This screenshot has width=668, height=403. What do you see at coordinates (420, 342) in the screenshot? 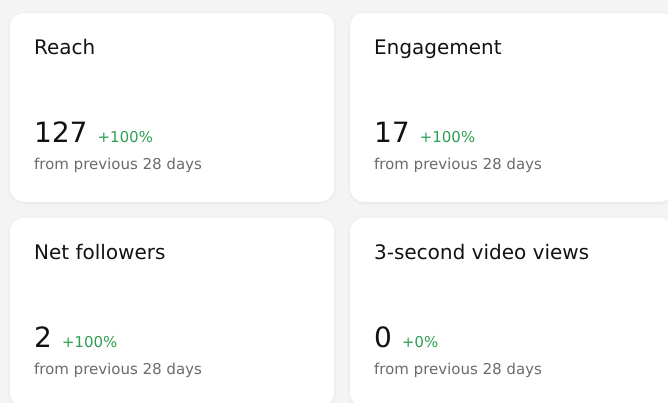
I see `change-percent: +0%` at bounding box center [420, 342].